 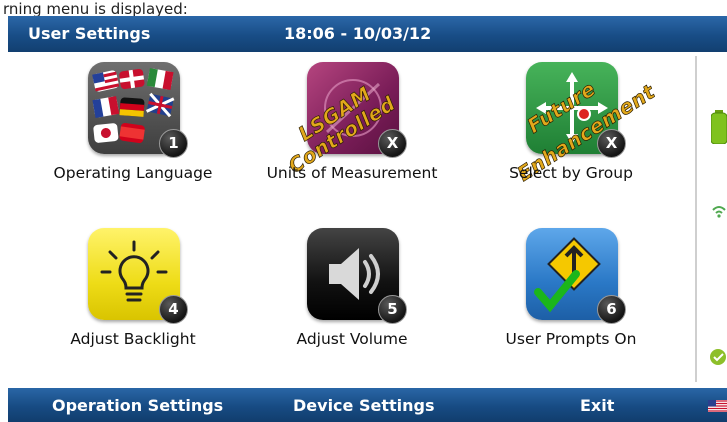 What do you see at coordinates (571, 339) in the screenshot?
I see `tile-label: User Prompts On` at bounding box center [571, 339].